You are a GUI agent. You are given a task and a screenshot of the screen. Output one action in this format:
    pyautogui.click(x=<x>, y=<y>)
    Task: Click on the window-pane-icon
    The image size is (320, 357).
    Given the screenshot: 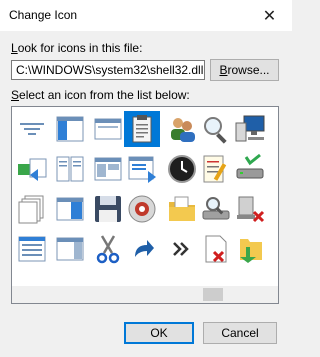 What is the action you would take?
    pyautogui.click(x=108, y=129)
    